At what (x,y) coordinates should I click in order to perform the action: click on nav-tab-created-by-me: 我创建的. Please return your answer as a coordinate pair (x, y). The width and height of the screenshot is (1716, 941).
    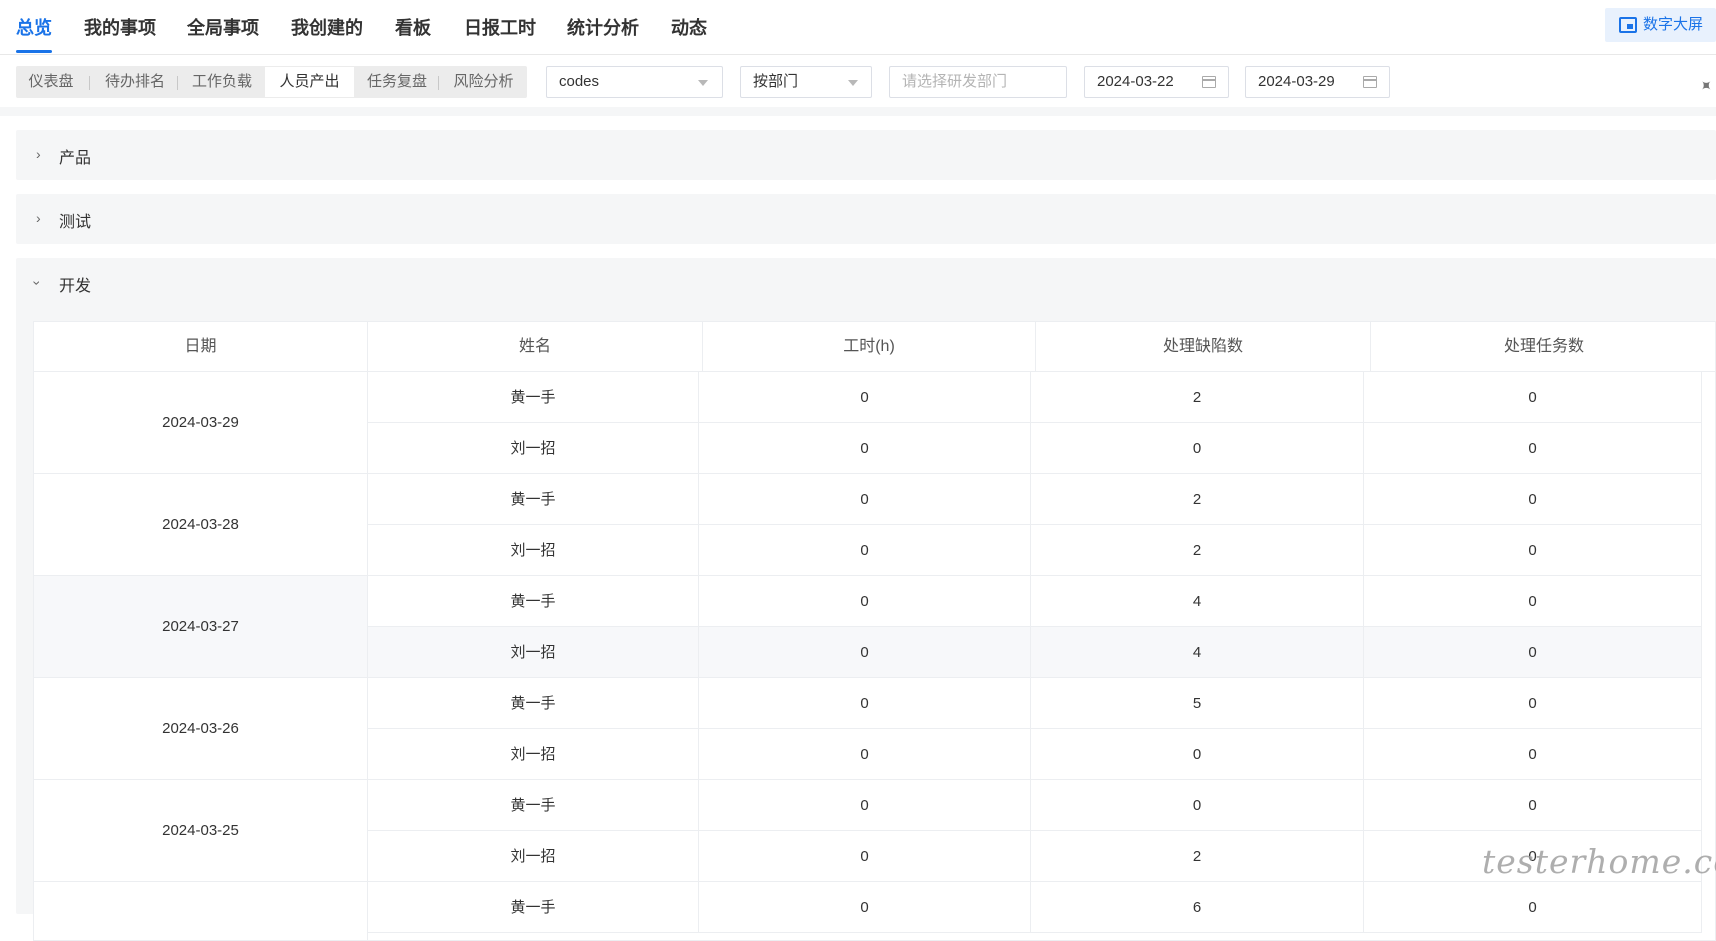
    Looking at the image, I should click on (327, 28).